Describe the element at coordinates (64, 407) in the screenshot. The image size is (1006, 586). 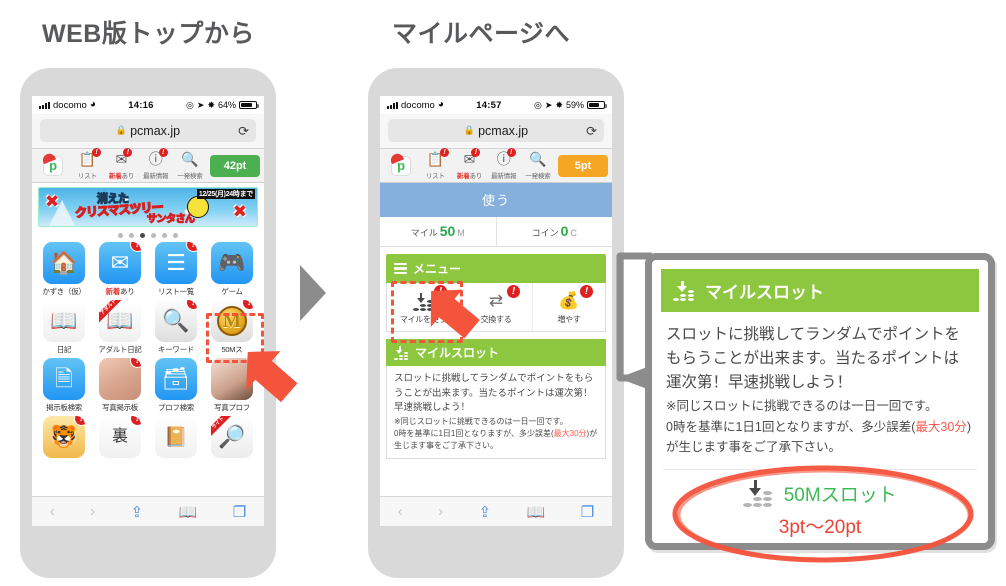
I see `app-label: 掲示板検索` at that location.